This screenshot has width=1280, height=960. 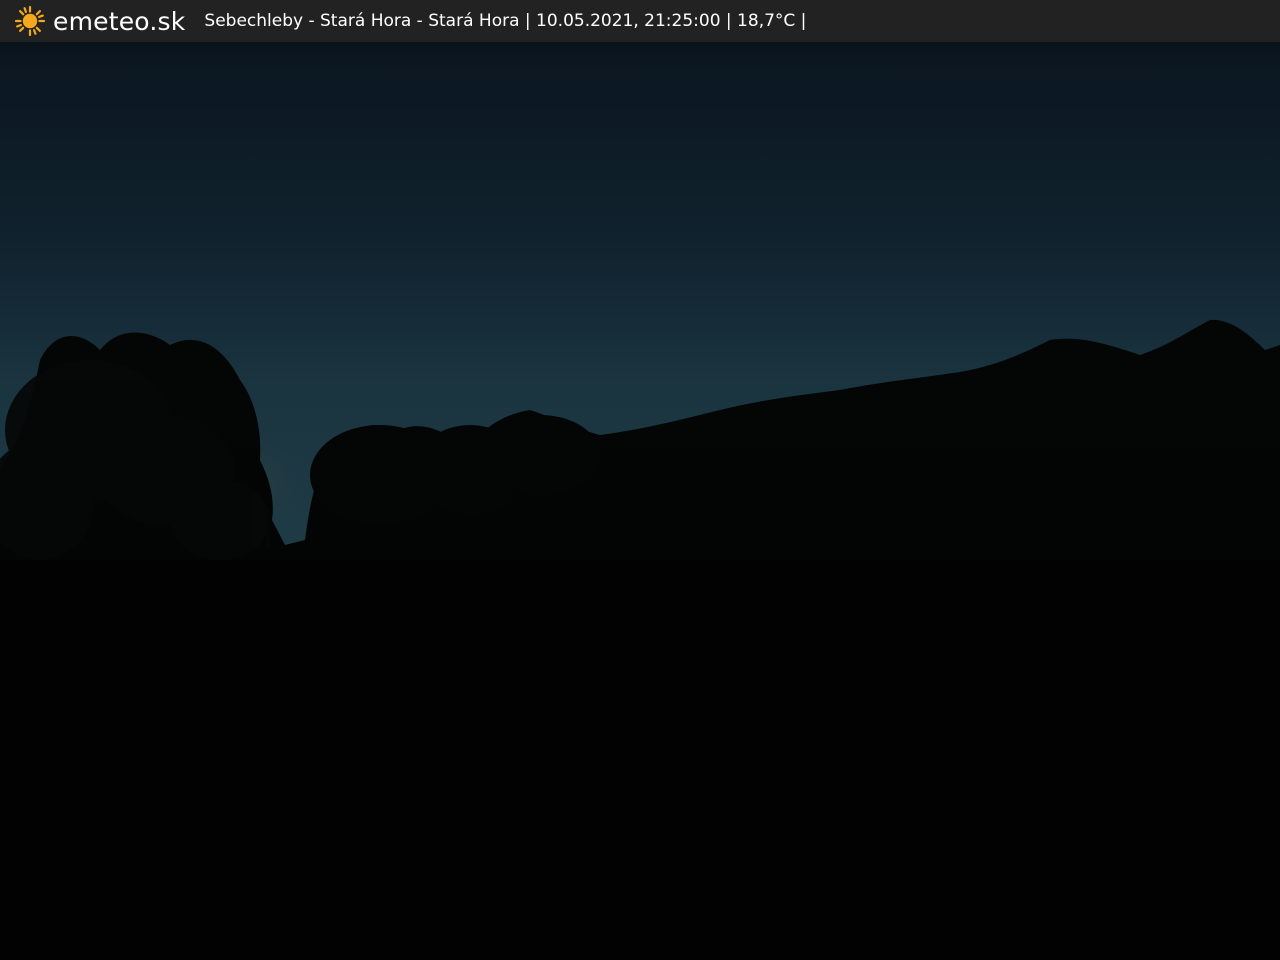 What do you see at coordinates (30, 21) in the screenshot?
I see `sun-icon` at bounding box center [30, 21].